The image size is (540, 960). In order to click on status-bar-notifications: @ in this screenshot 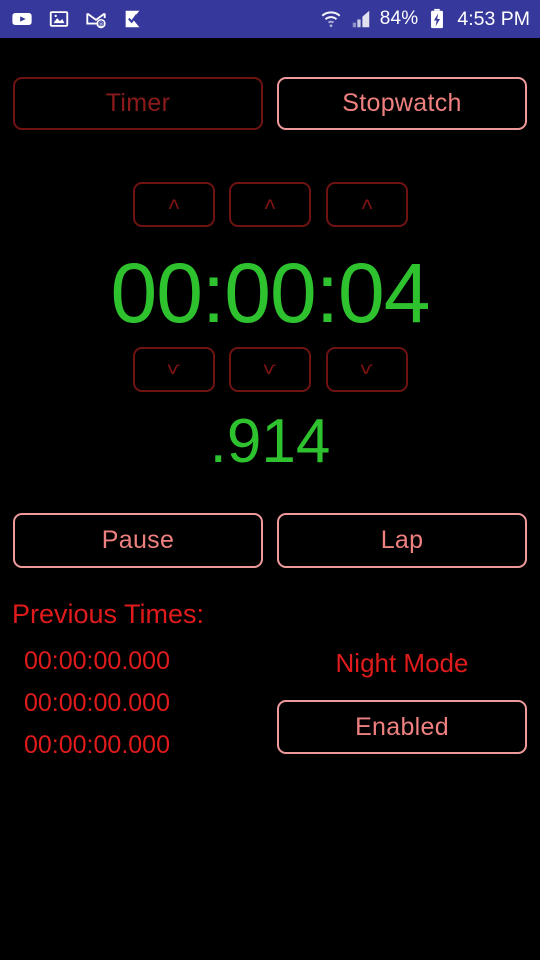, I will do `click(77, 19)`.